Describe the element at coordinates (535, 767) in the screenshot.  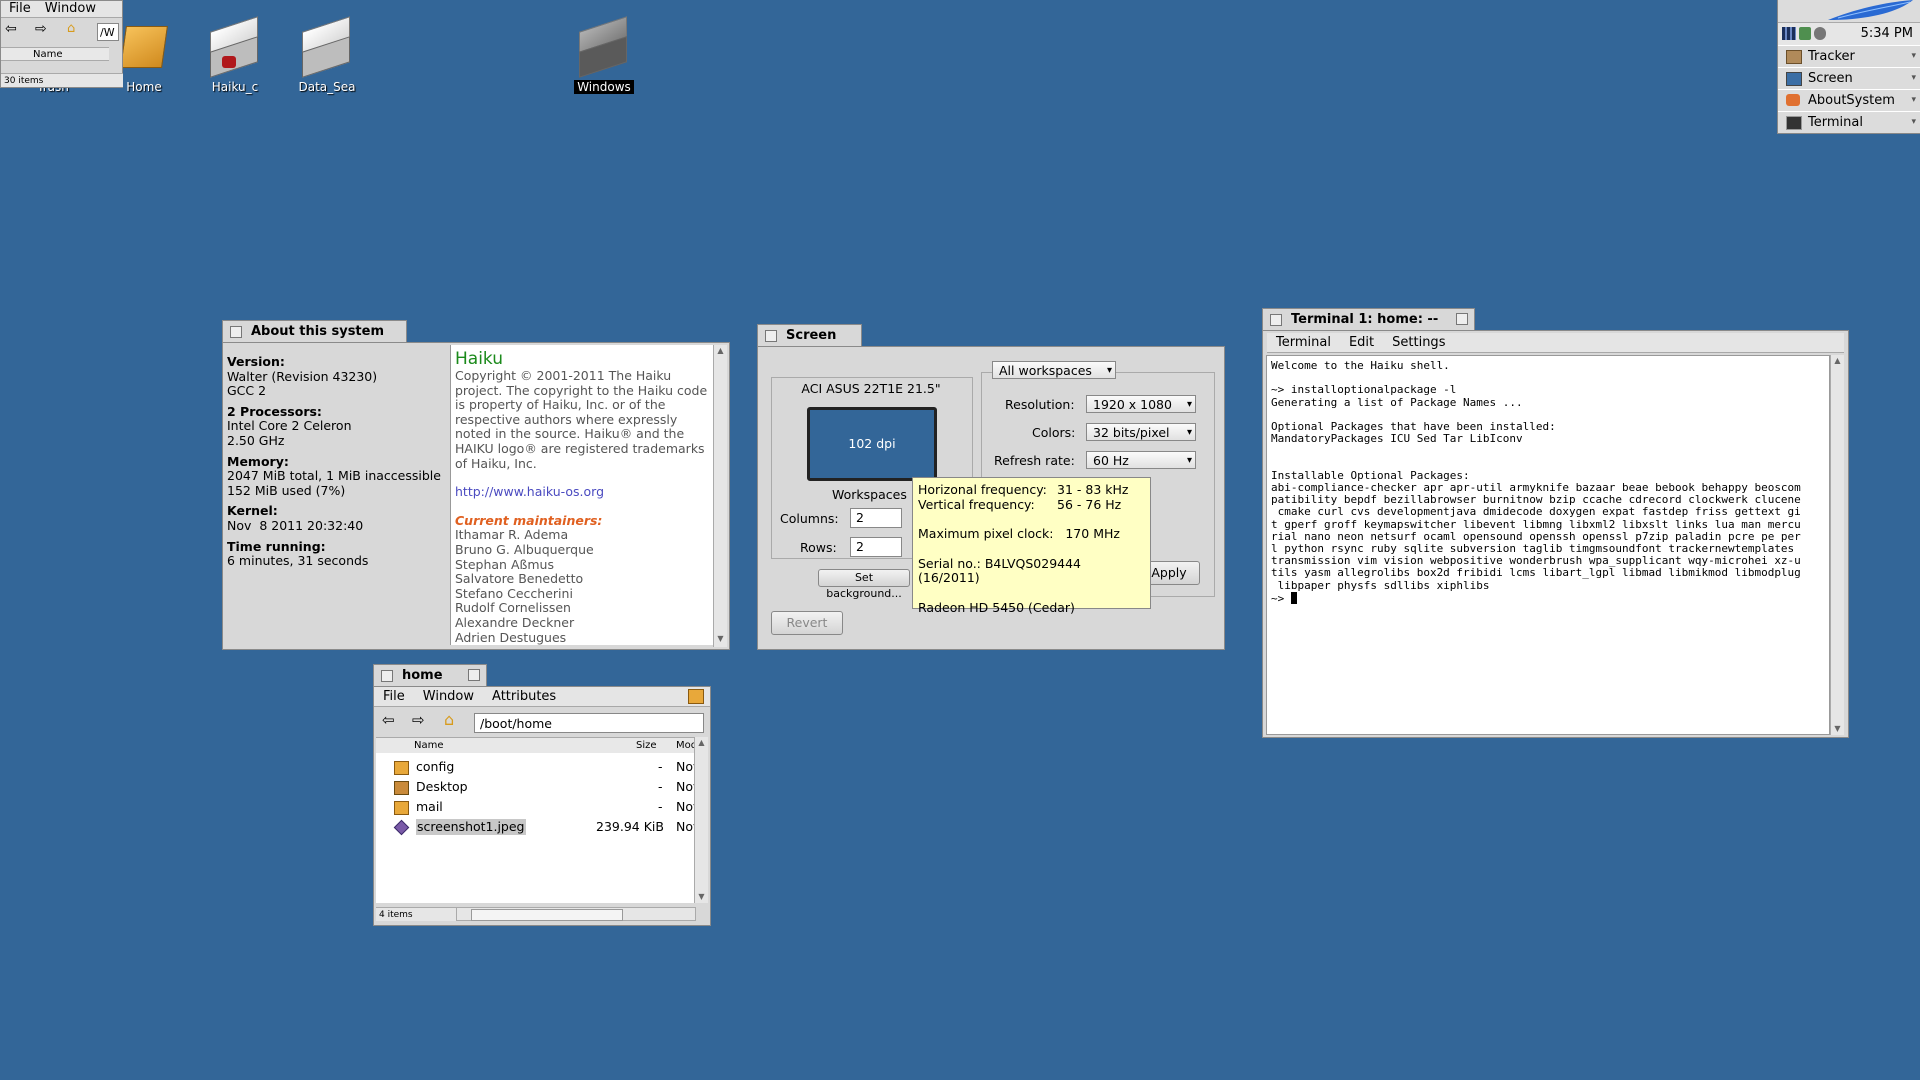
I see `file-row-config: config - Nov` at that location.